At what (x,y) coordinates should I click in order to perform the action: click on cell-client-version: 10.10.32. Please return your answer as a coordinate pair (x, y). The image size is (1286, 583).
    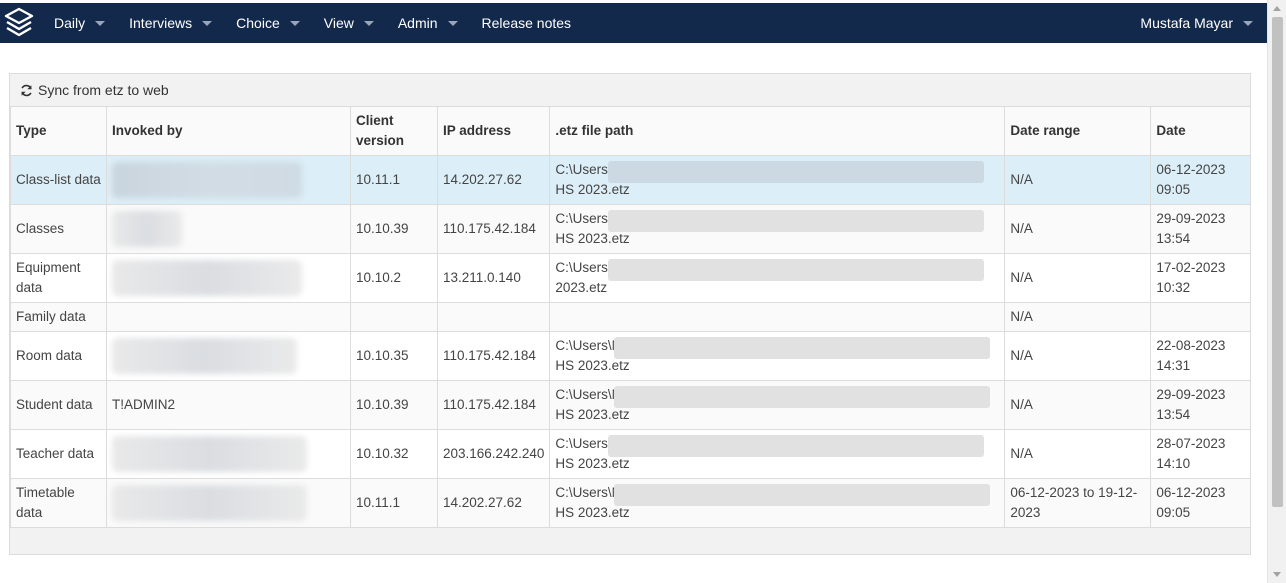
    Looking at the image, I should click on (394, 454).